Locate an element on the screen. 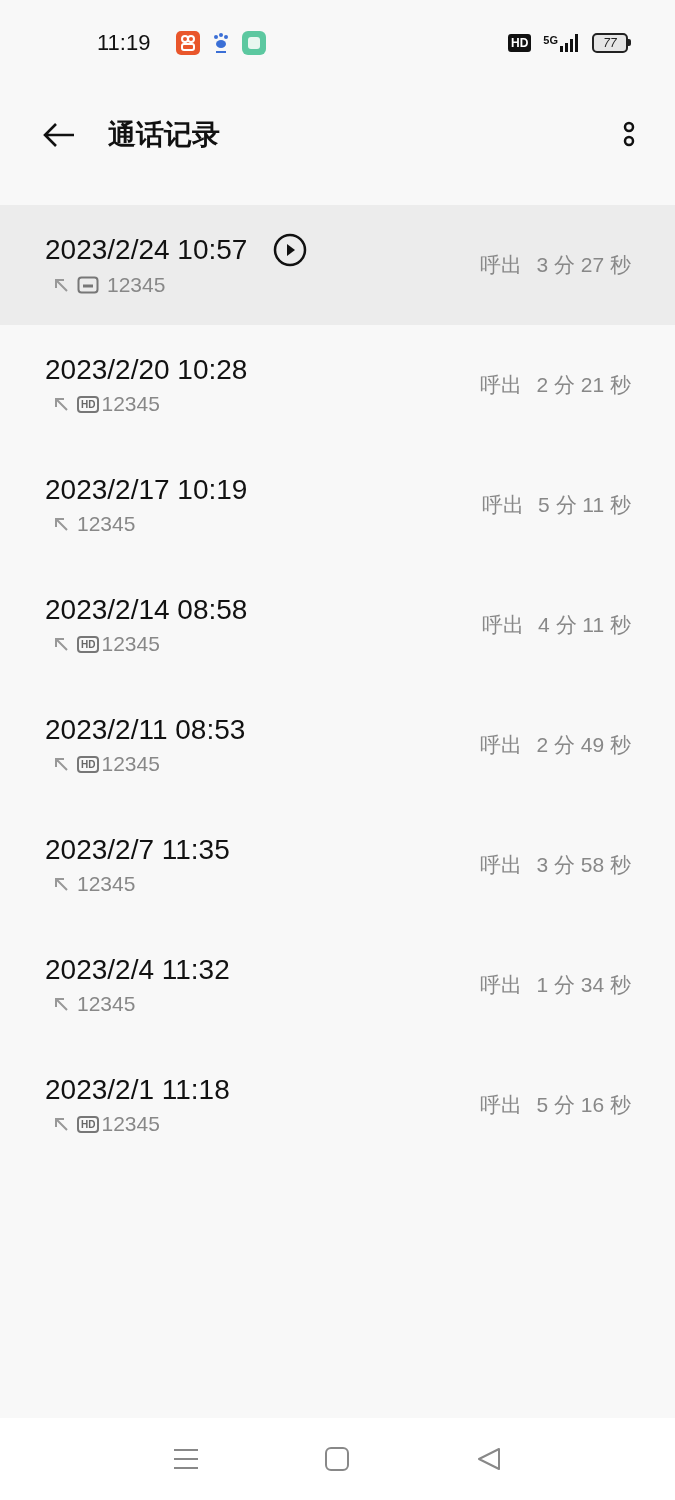 This screenshot has height=1500, width=675. call-record-row: 2023/2/24 10:57 12345 呼出 3 分 27 秒 is located at coordinates (337, 265).